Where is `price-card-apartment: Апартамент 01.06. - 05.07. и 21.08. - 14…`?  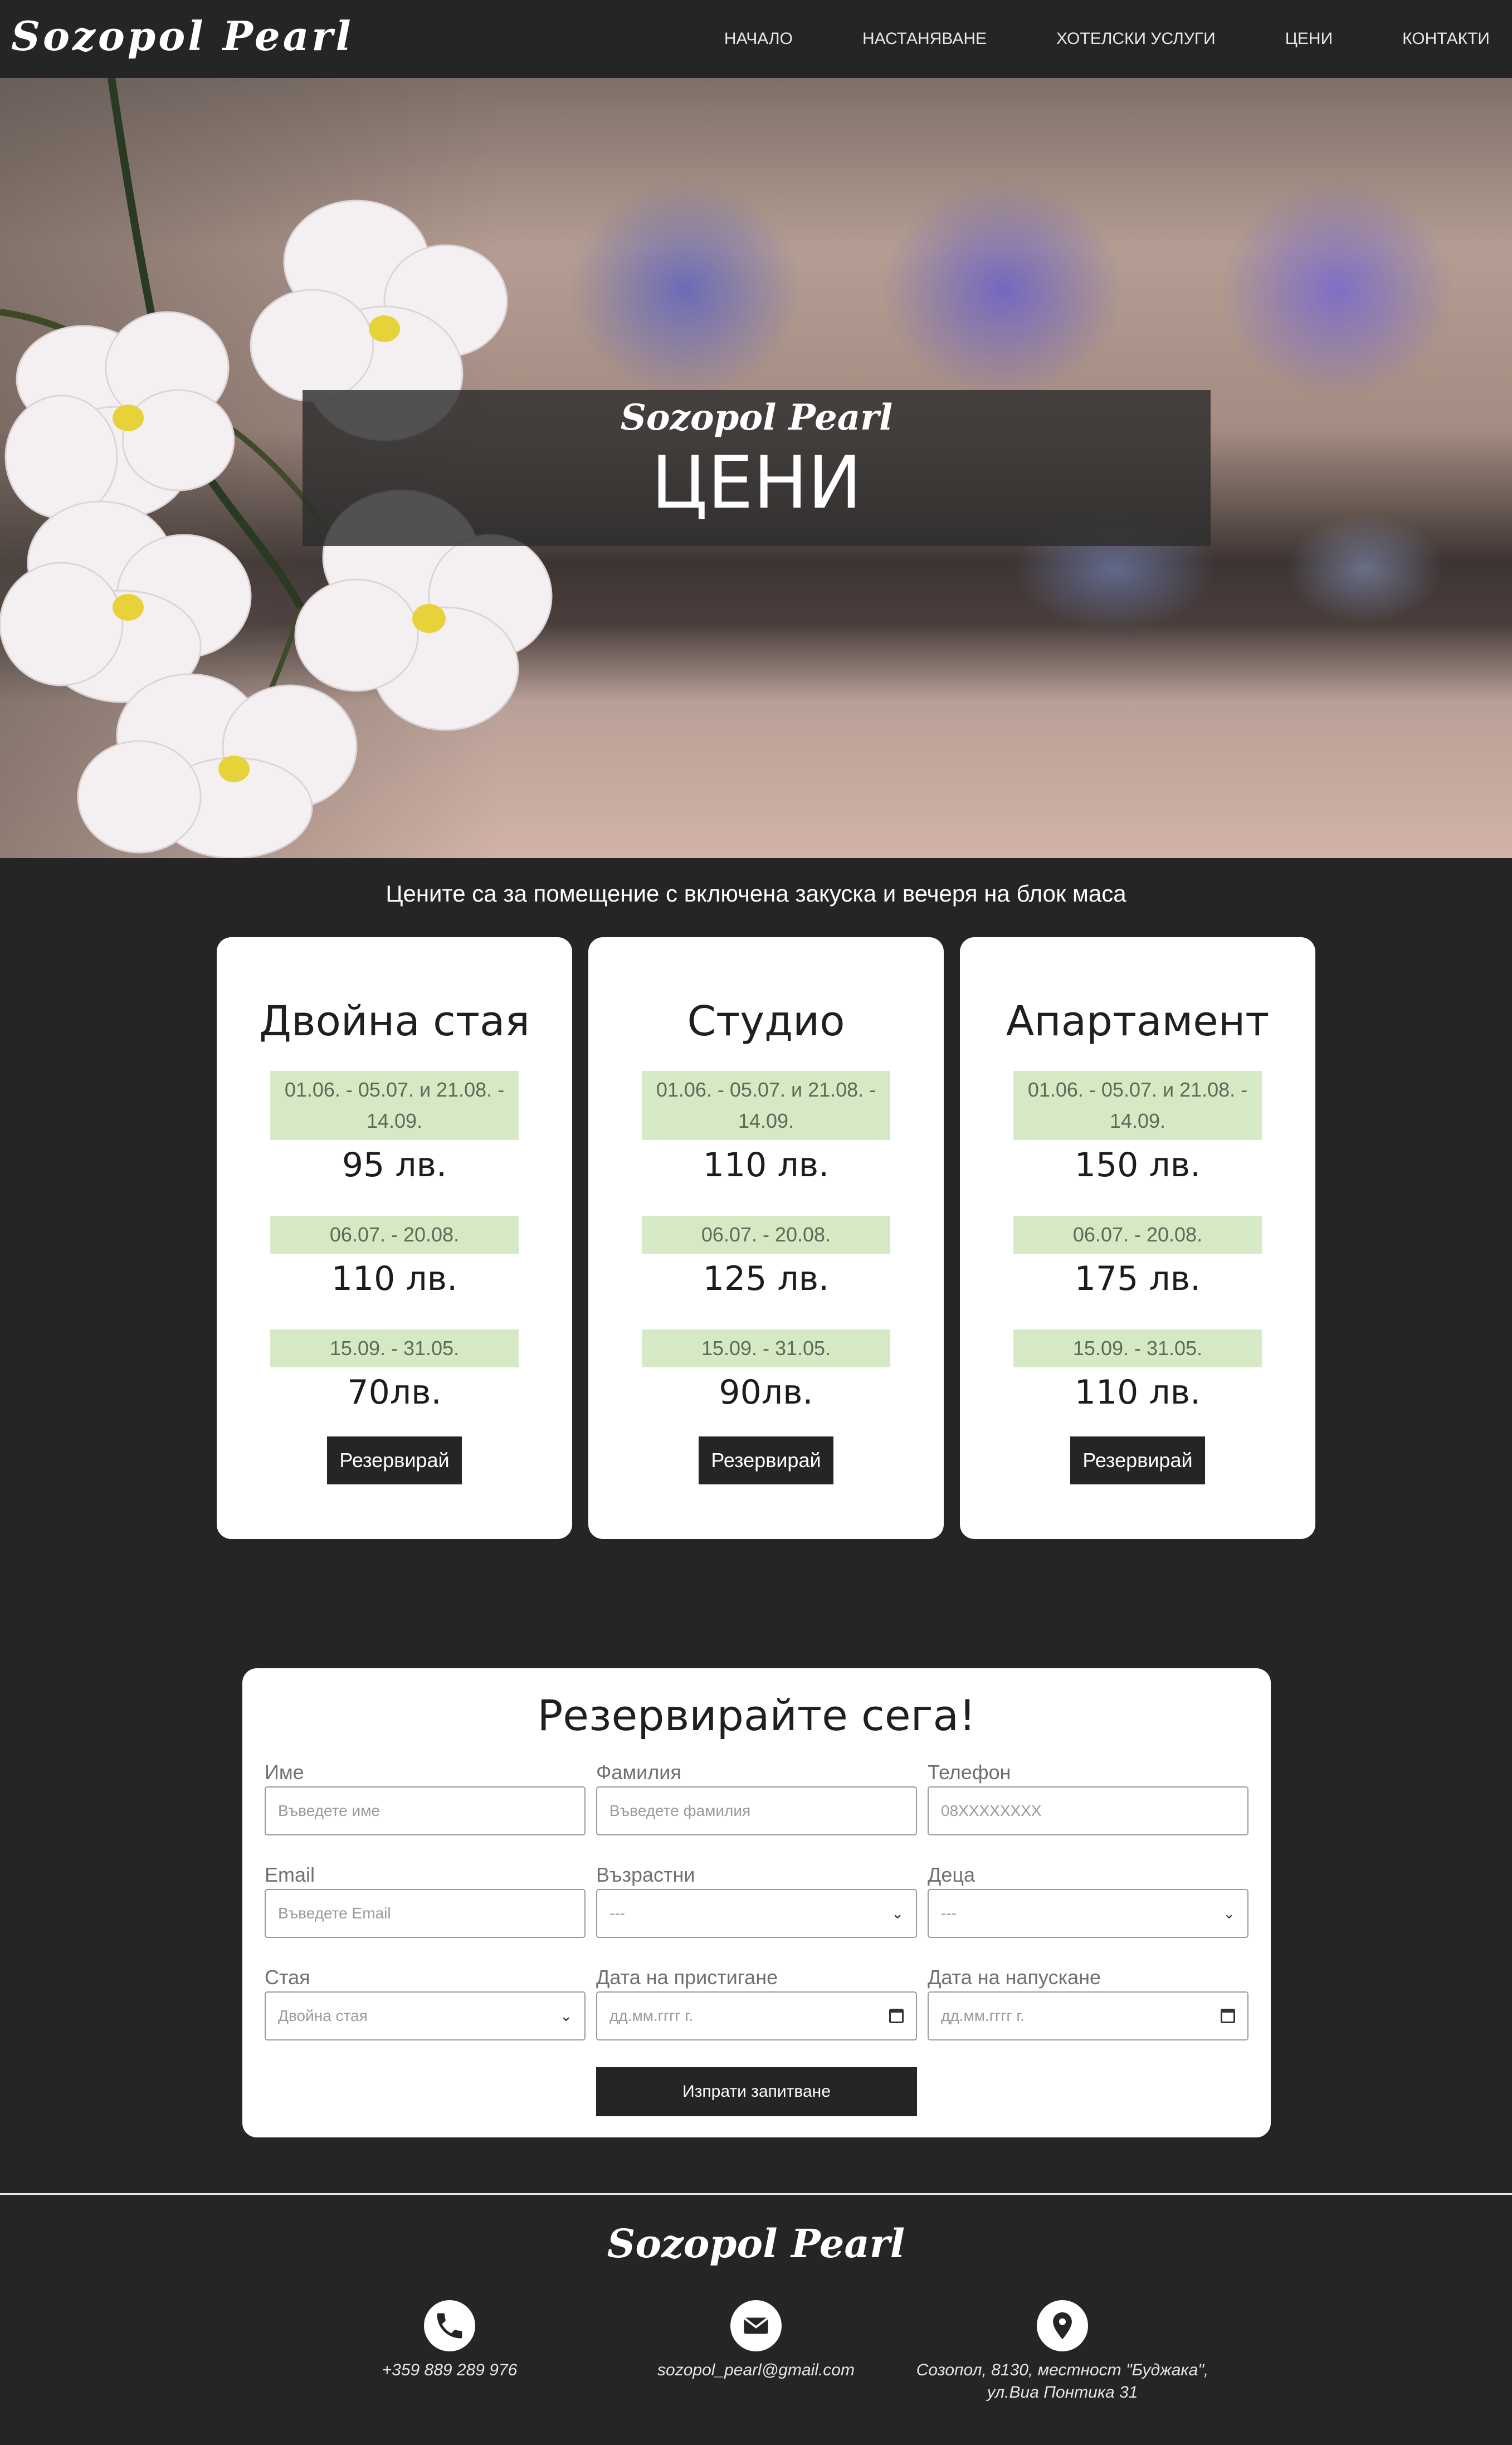 price-card-apartment: Апартамент 01.06. - 05.07. и 21.08. - 14… is located at coordinates (1137, 1238).